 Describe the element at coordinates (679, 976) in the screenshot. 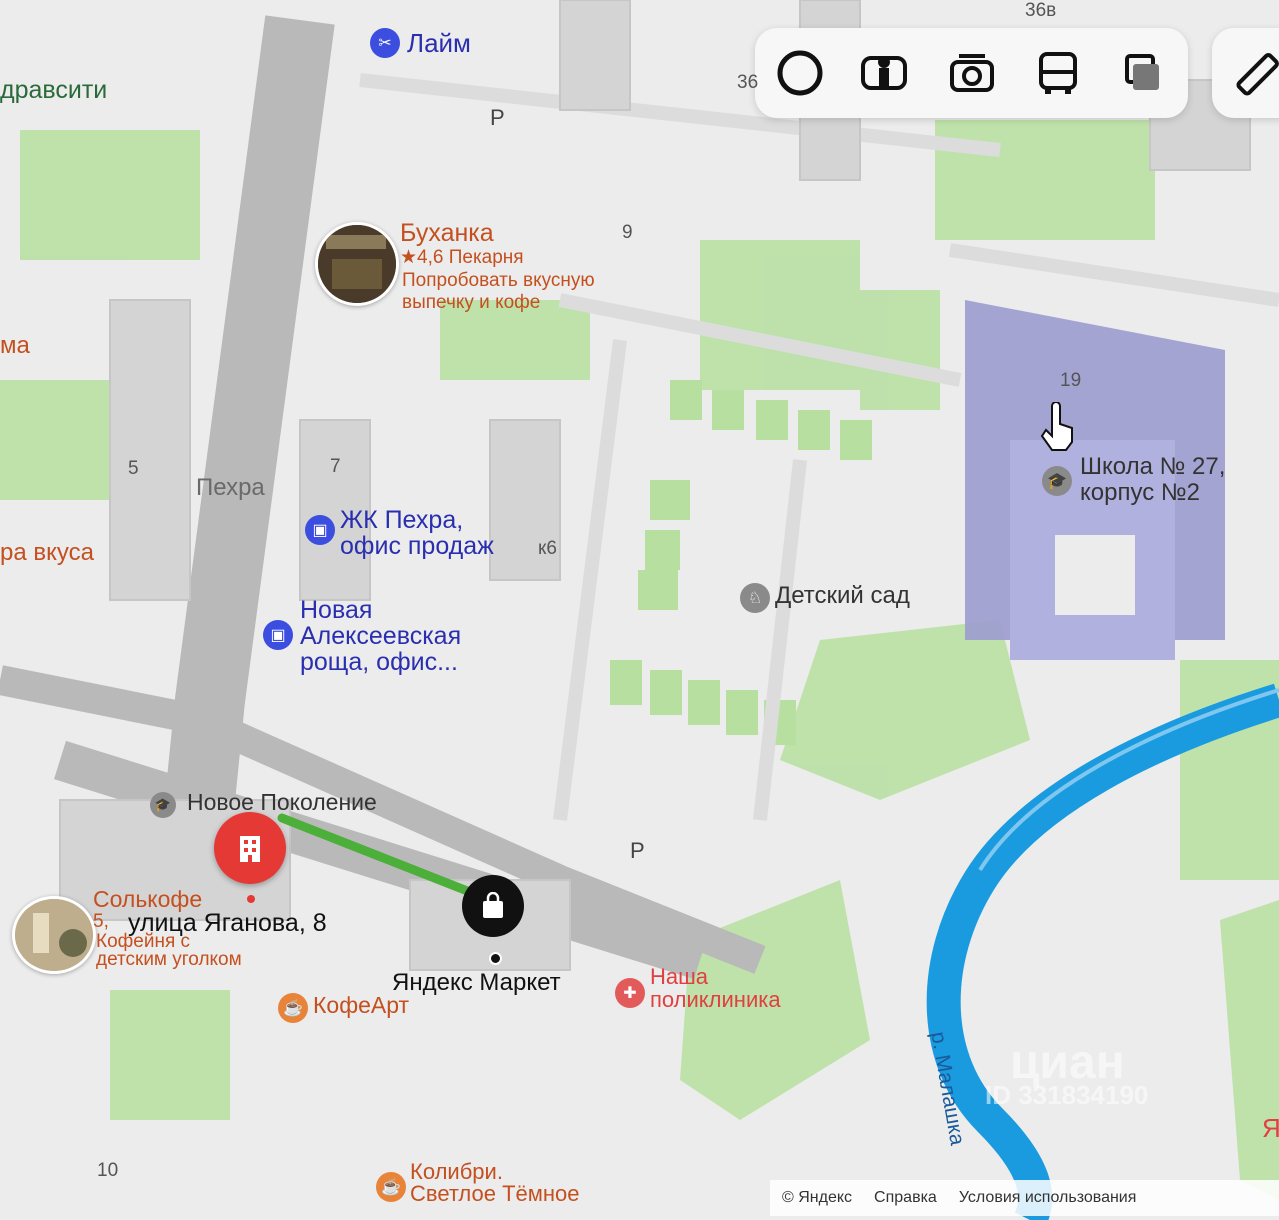

I see `place-polyclinic-1: Наша` at that location.